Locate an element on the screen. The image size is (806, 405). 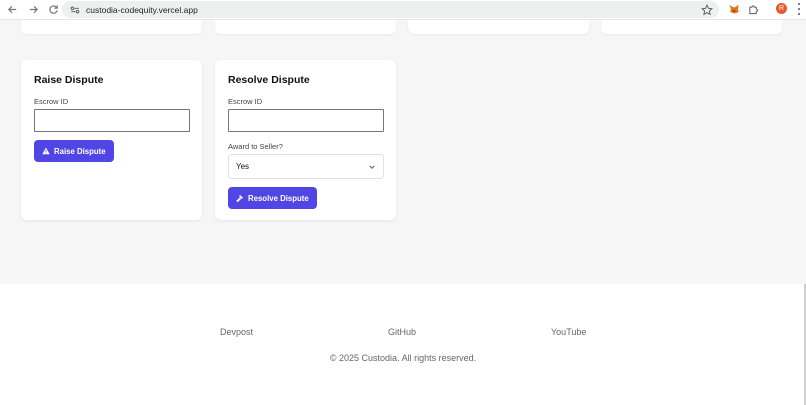
browser-menu-icon is located at coordinates (799, 9).